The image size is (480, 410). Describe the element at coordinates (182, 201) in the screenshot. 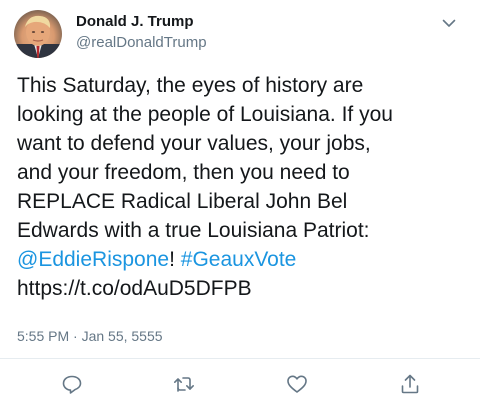

I see `tweet-line: REPLACE Radical Liberal John Bel` at that location.